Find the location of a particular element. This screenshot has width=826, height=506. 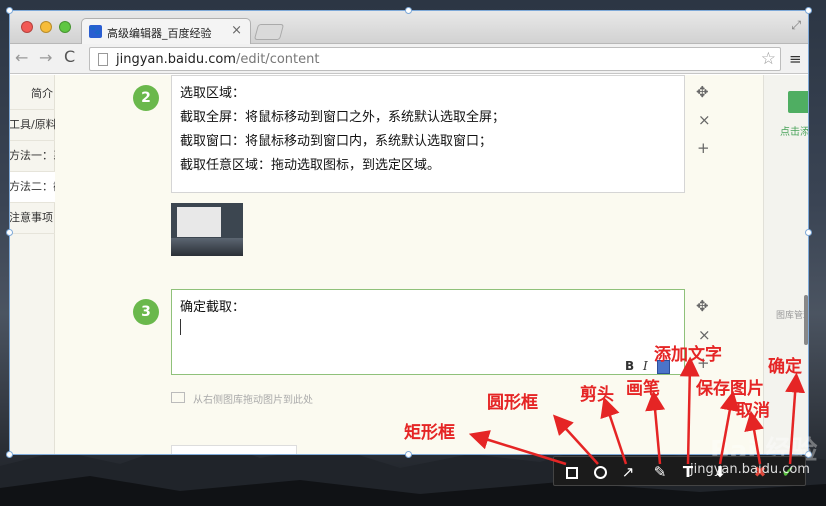

ellipse-tool-button is located at coordinates (600, 472).